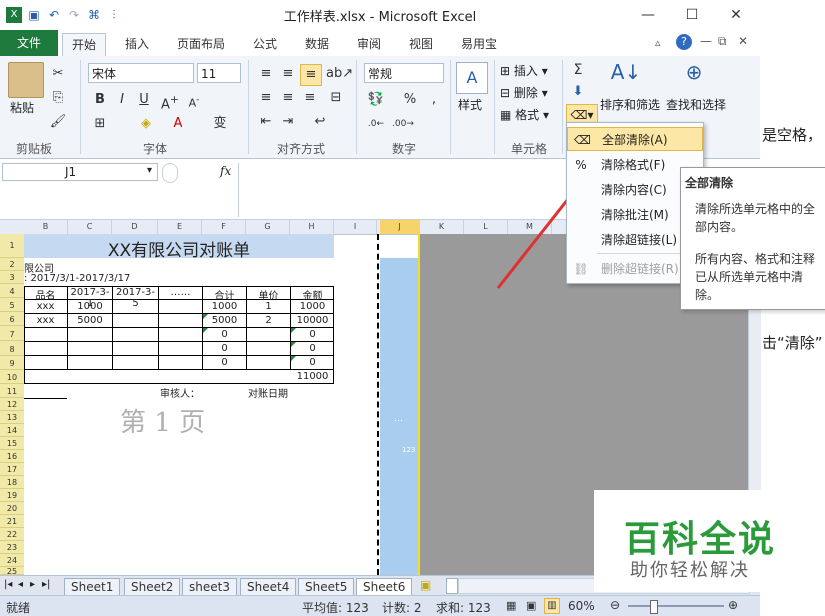 This screenshot has width=825, height=616. What do you see at coordinates (696, 104) in the screenshot?
I see `find-select-label: 查找和选择` at bounding box center [696, 104].